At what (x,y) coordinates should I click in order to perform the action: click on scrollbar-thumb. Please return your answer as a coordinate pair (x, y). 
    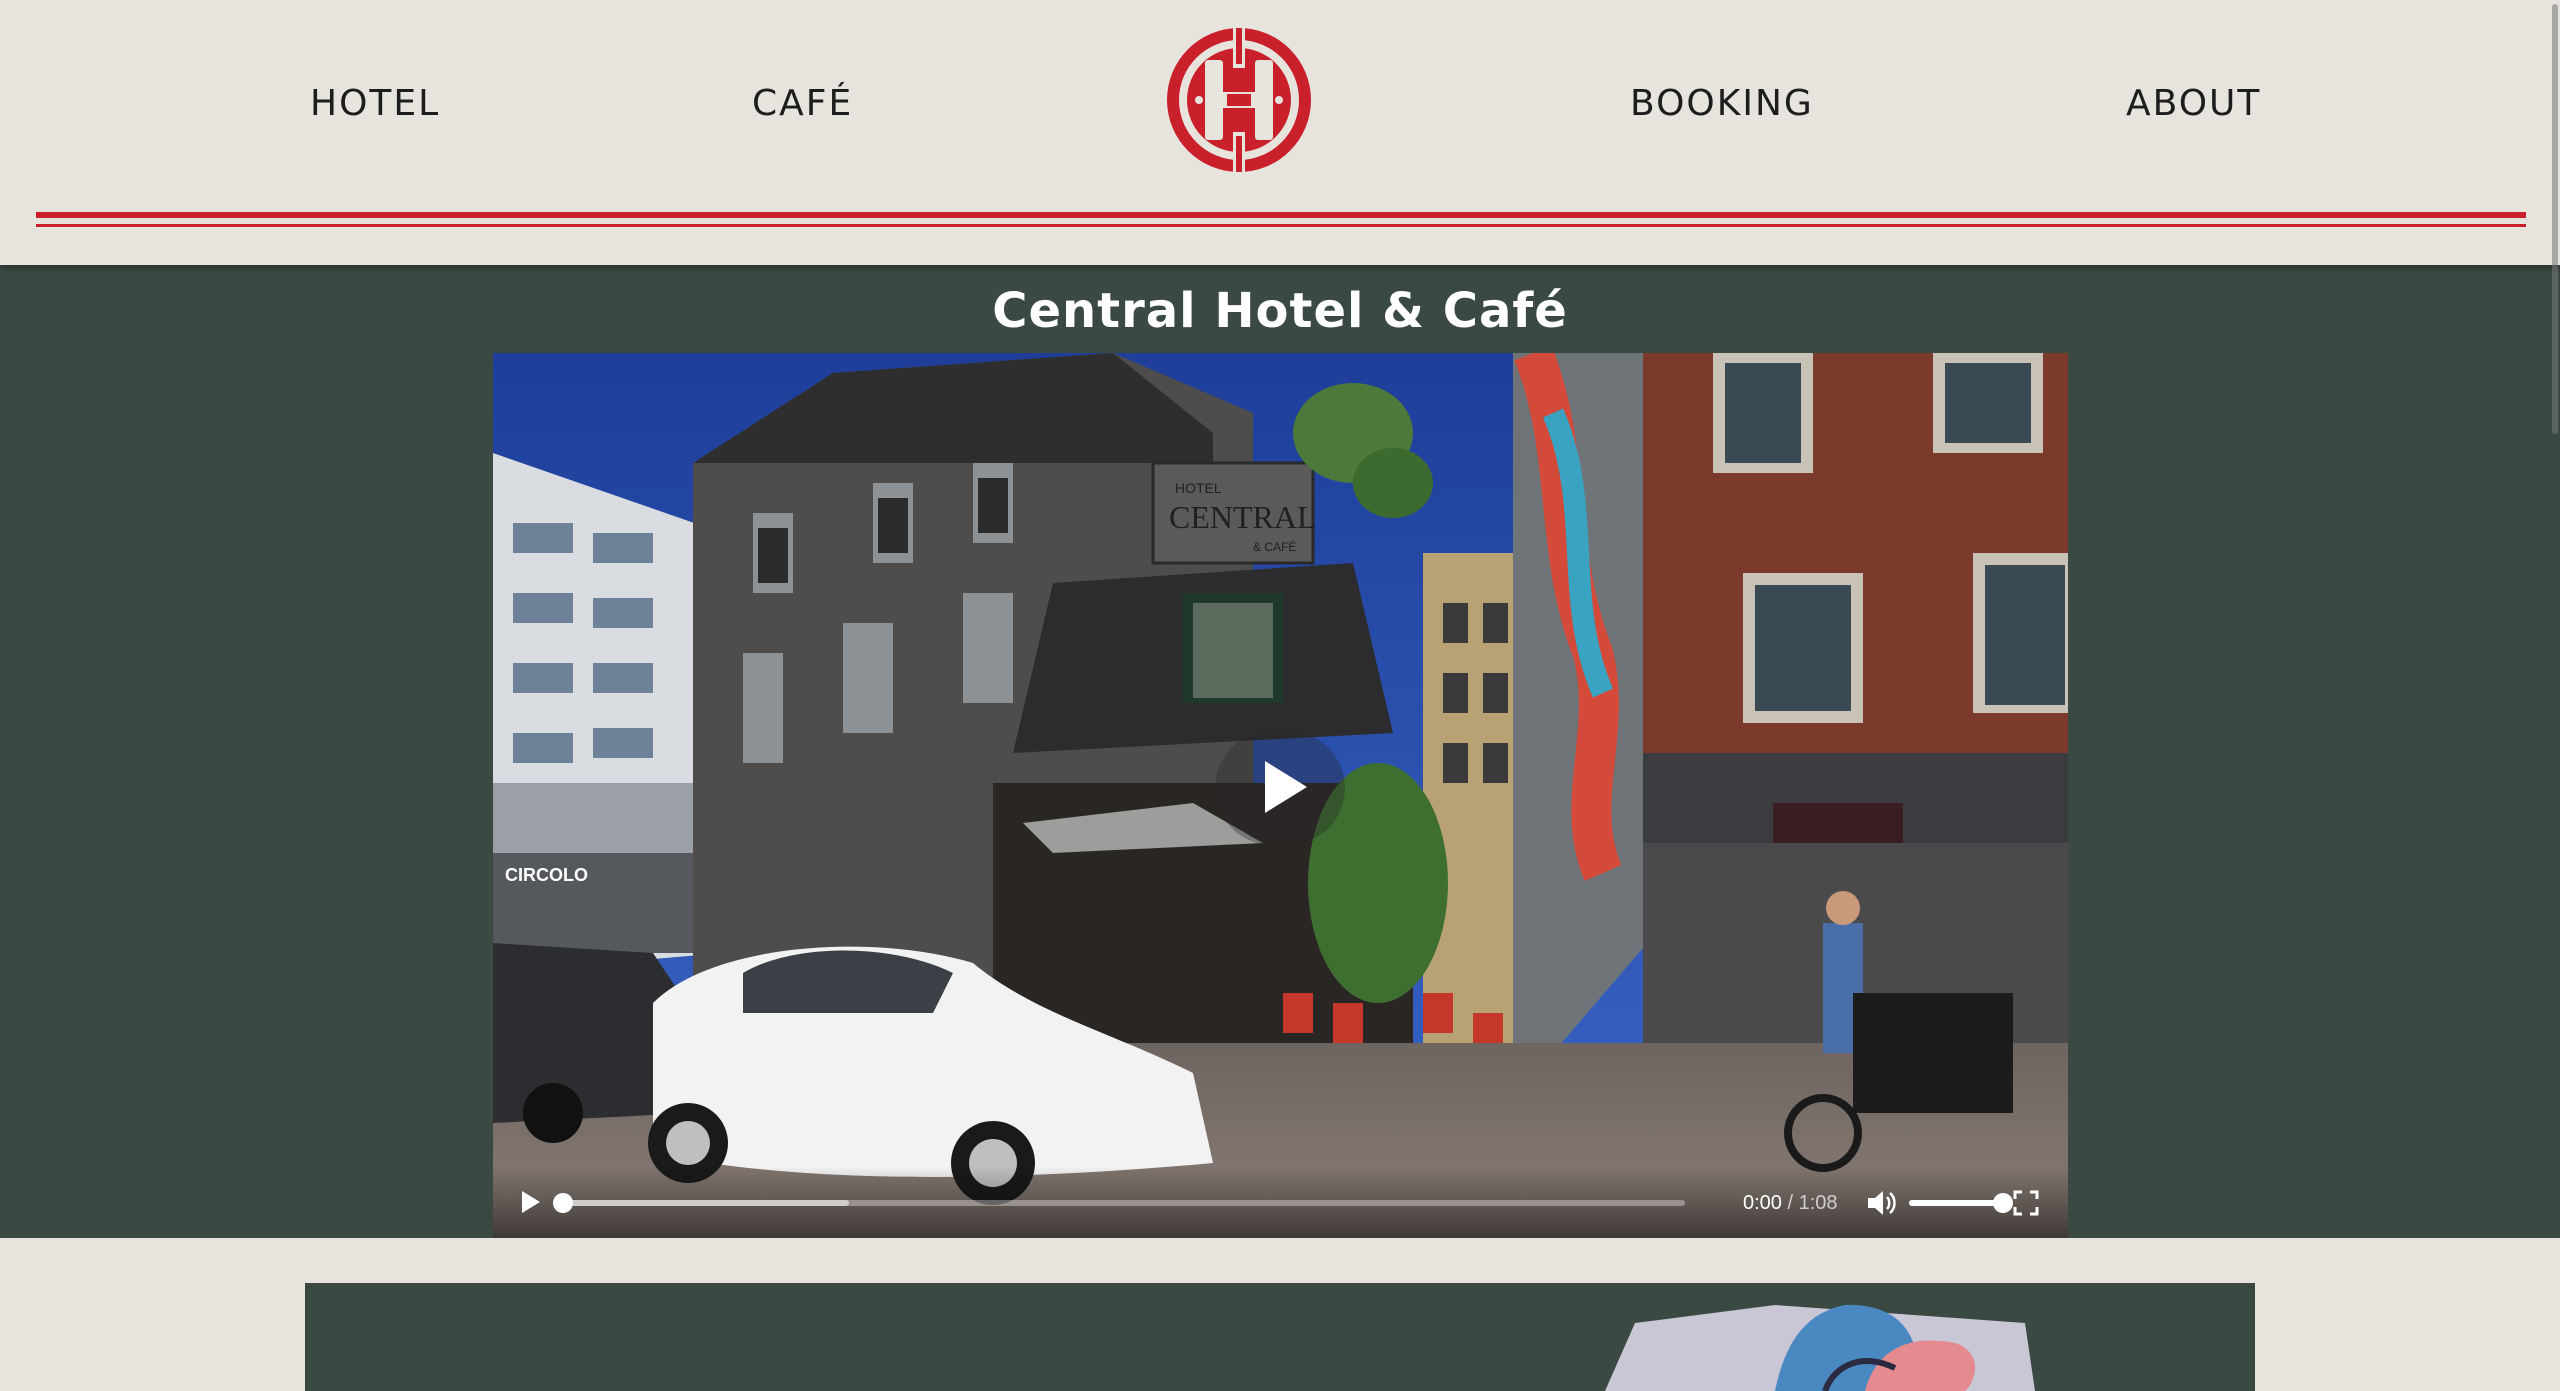
    Looking at the image, I should click on (2555, 219).